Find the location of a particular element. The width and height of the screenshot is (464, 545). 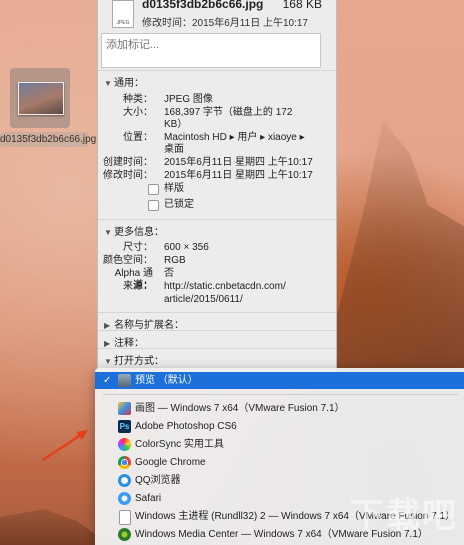

menu-item-photoshop: Ps Adobe Photoshop CS6 is located at coordinates (279, 426).